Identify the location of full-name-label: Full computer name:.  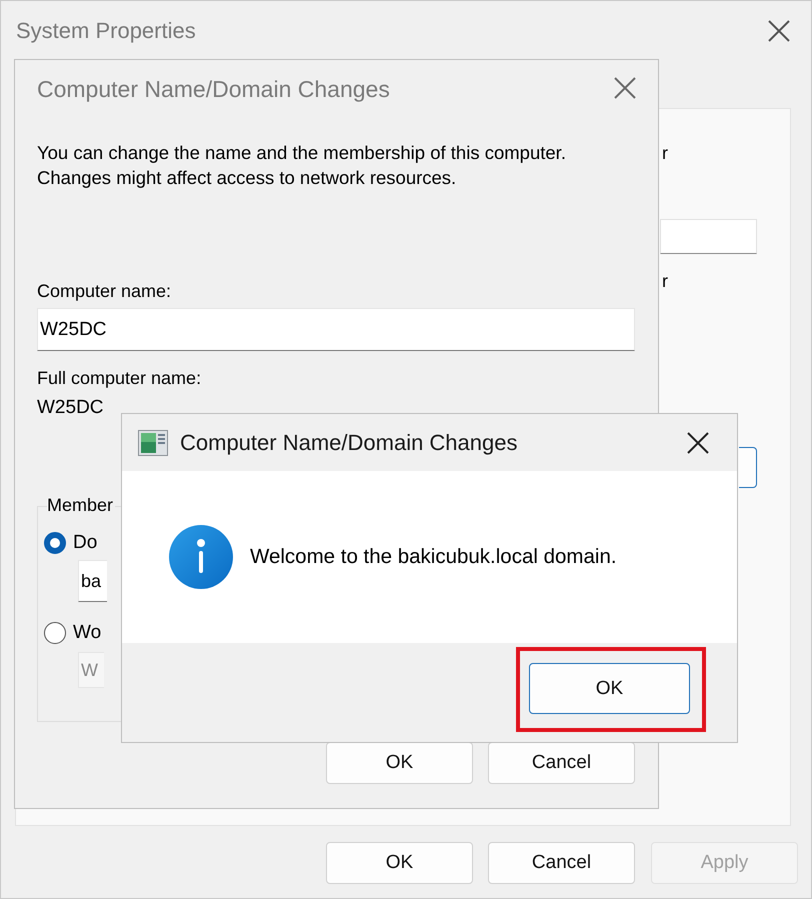
(119, 378).